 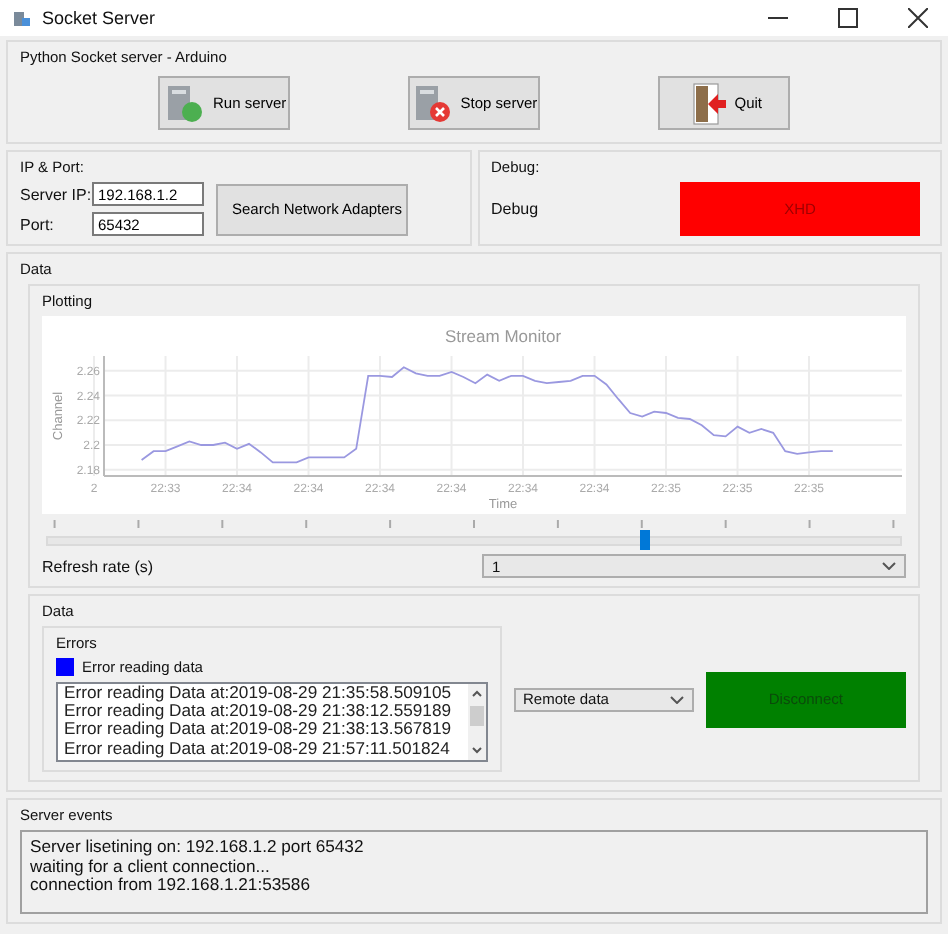 I want to click on field-label: Server IP:, so click(x=56, y=194).